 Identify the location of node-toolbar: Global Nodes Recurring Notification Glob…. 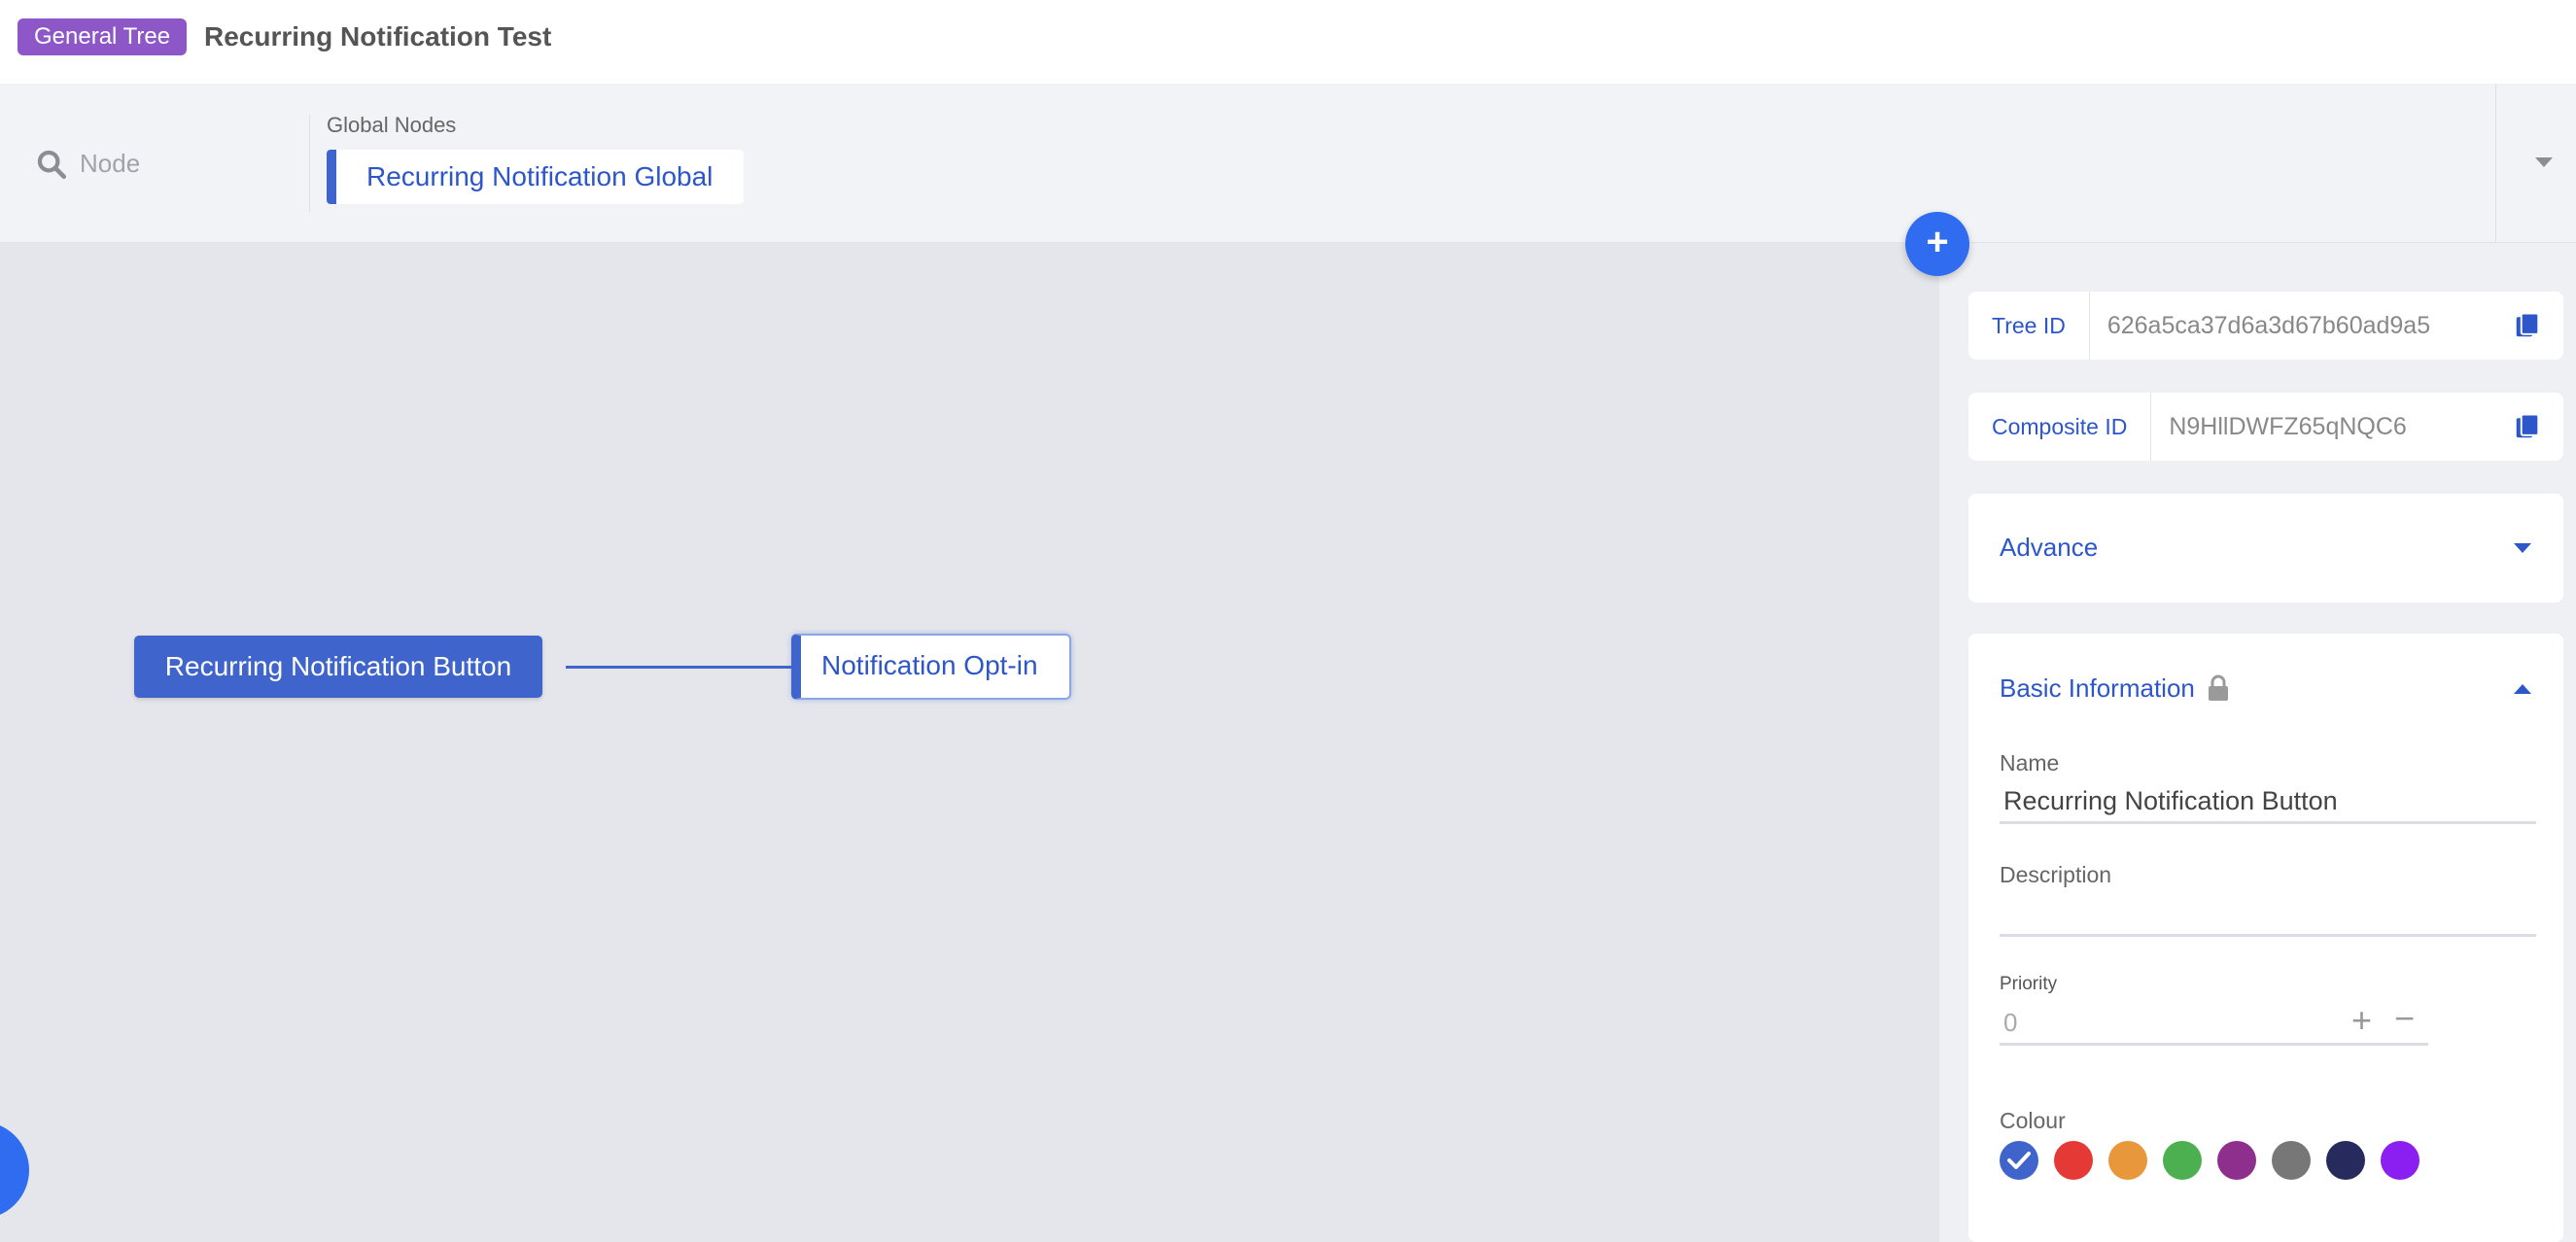
(1288, 163).